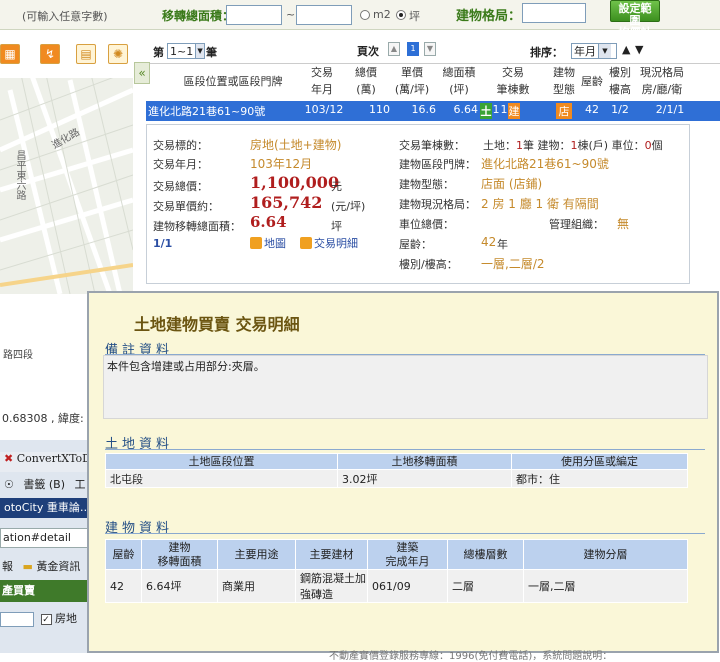  What do you see at coordinates (268, 243) in the screenshot?
I see `map-link: 地圖` at bounding box center [268, 243].